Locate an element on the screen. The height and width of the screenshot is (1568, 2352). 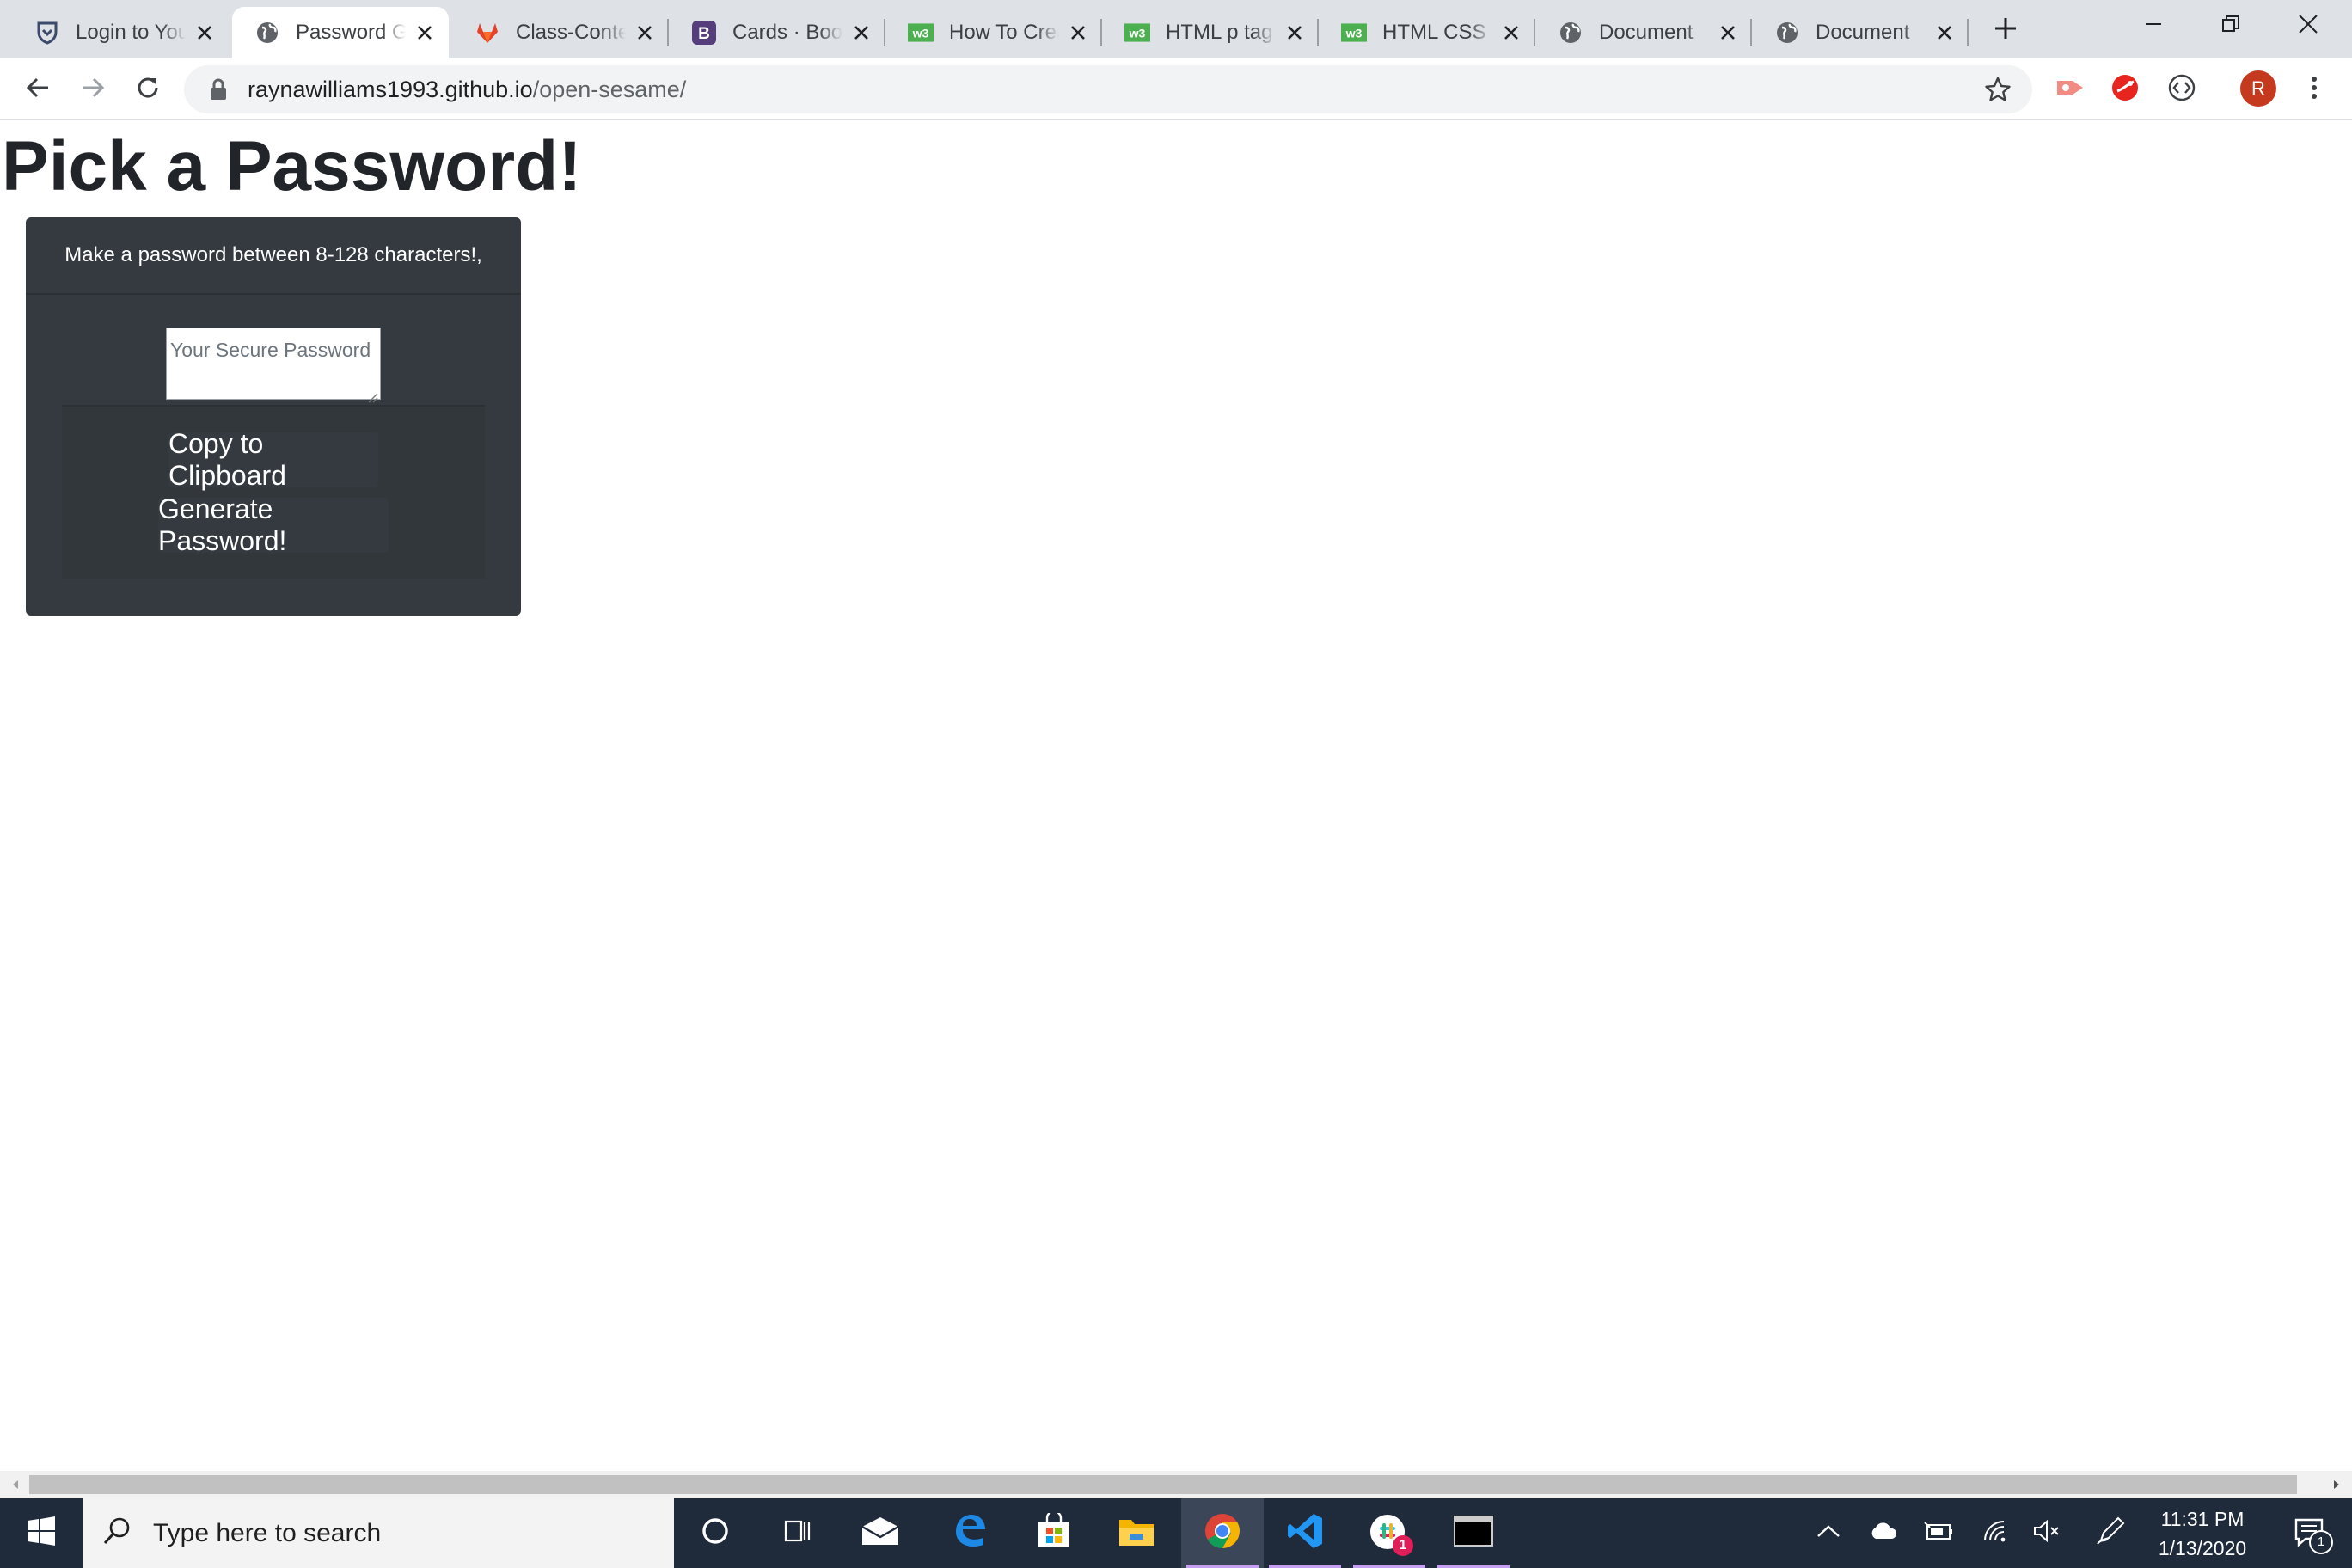
taskbar-search: Type here to search is located at coordinates (378, 1533).